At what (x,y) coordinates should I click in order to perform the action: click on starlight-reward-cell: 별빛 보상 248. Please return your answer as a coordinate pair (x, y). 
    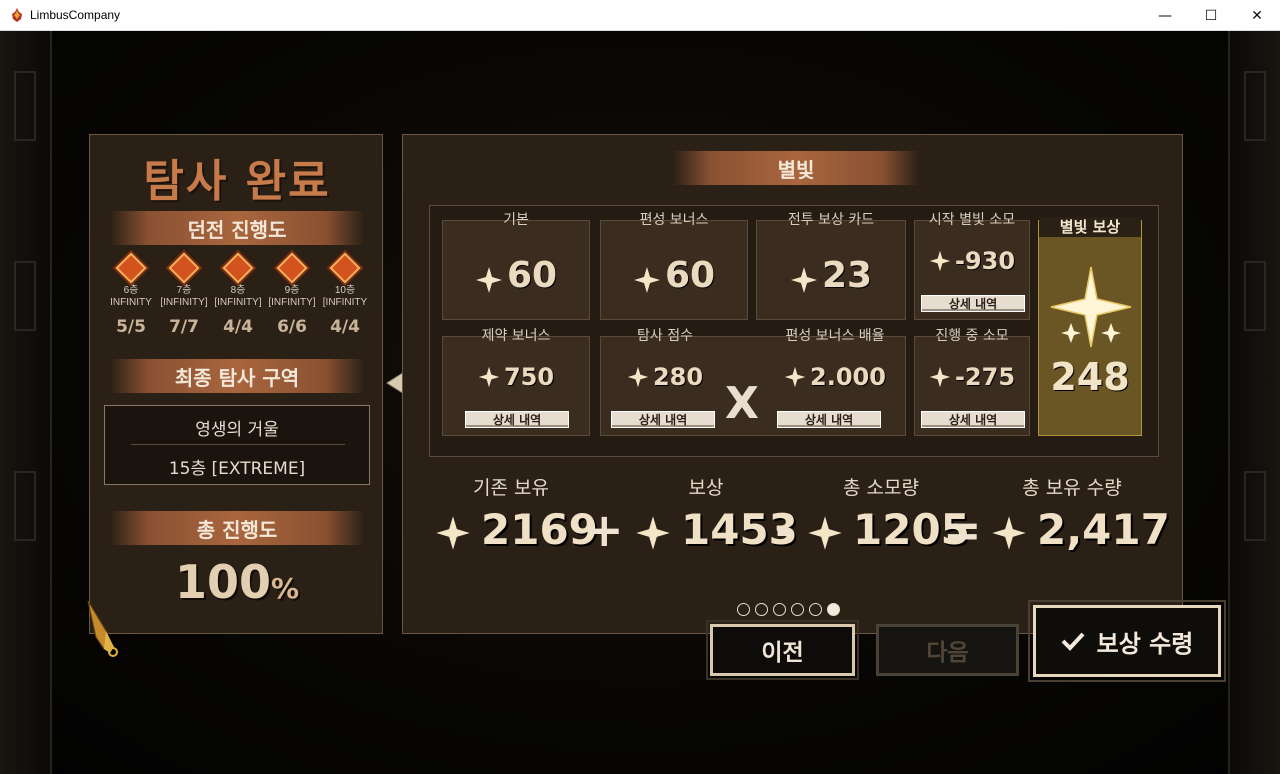
    Looking at the image, I should click on (1090, 326).